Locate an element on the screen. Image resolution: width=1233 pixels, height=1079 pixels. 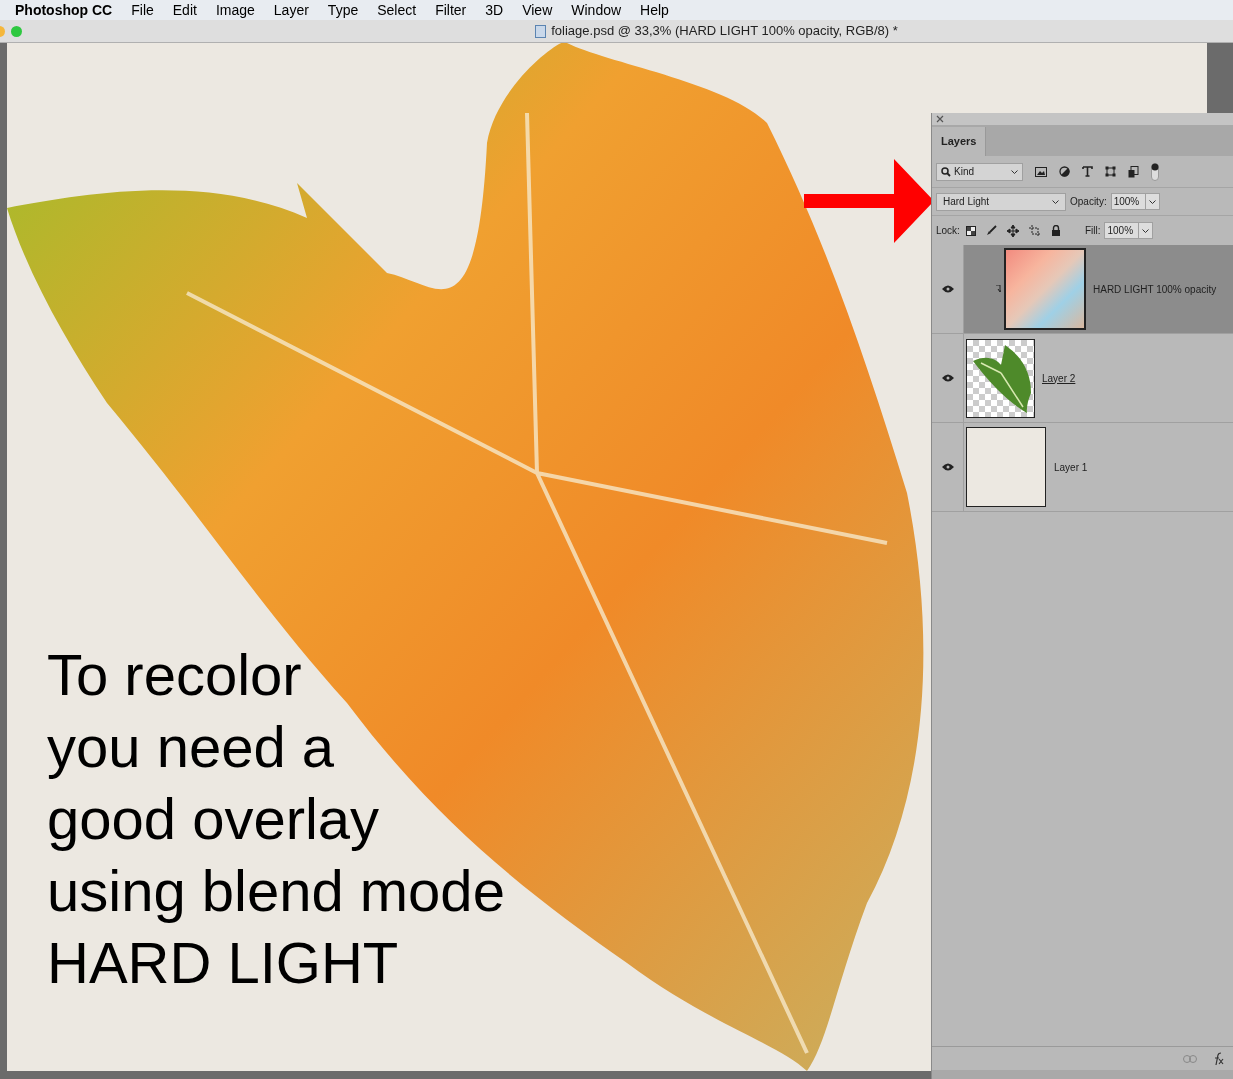
menu-item: View is located at coordinates (537, 10).